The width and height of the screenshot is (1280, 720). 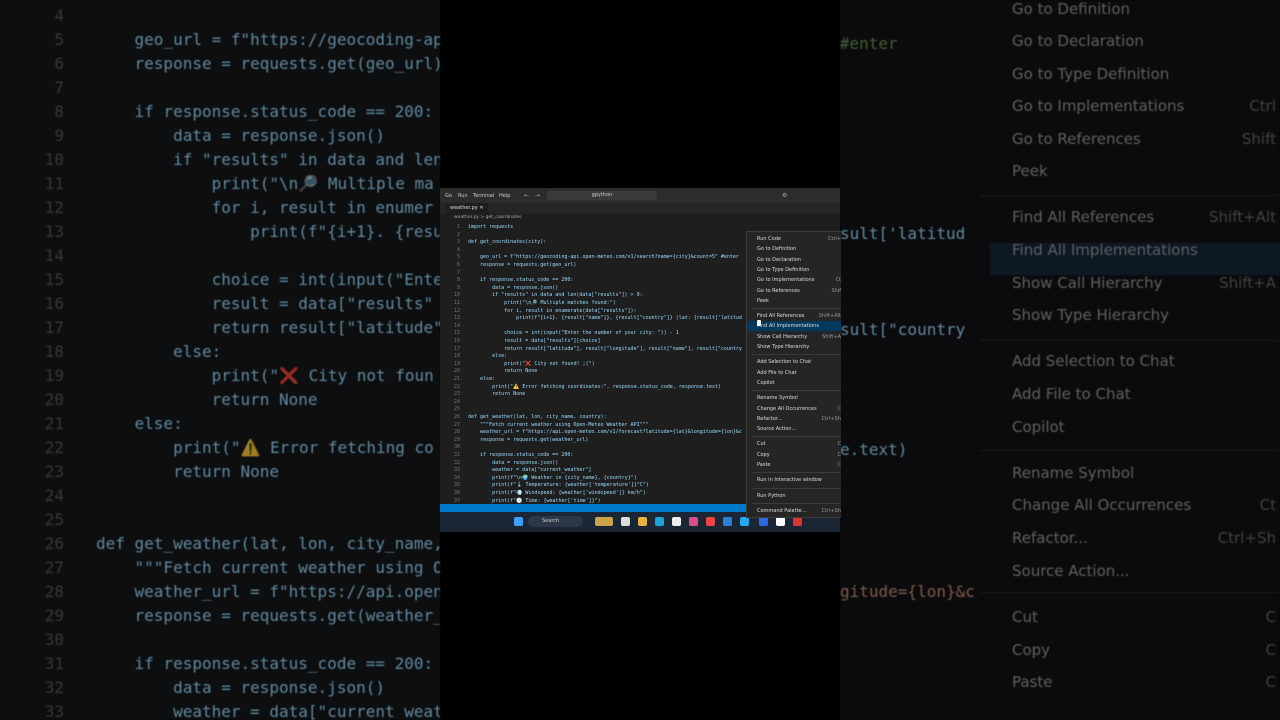 What do you see at coordinates (526, 195) in the screenshot?
I see `back-arrow-icon: ←` at bounding box center [526, 195].